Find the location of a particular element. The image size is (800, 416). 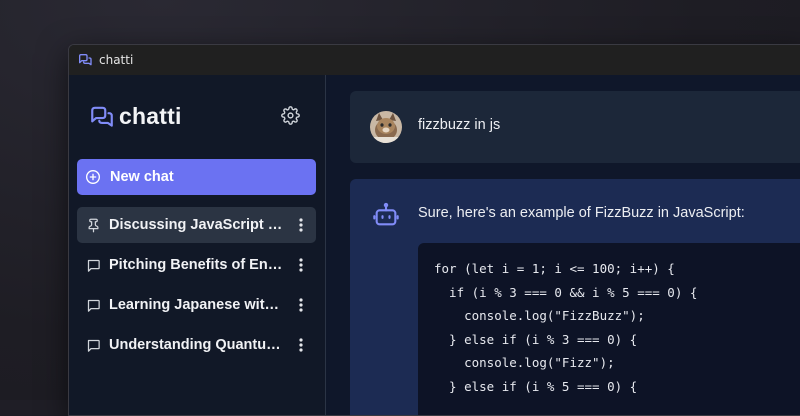

chat-item-label: Learning Japanese with AI Tutor is located at coordinates (196, 305).